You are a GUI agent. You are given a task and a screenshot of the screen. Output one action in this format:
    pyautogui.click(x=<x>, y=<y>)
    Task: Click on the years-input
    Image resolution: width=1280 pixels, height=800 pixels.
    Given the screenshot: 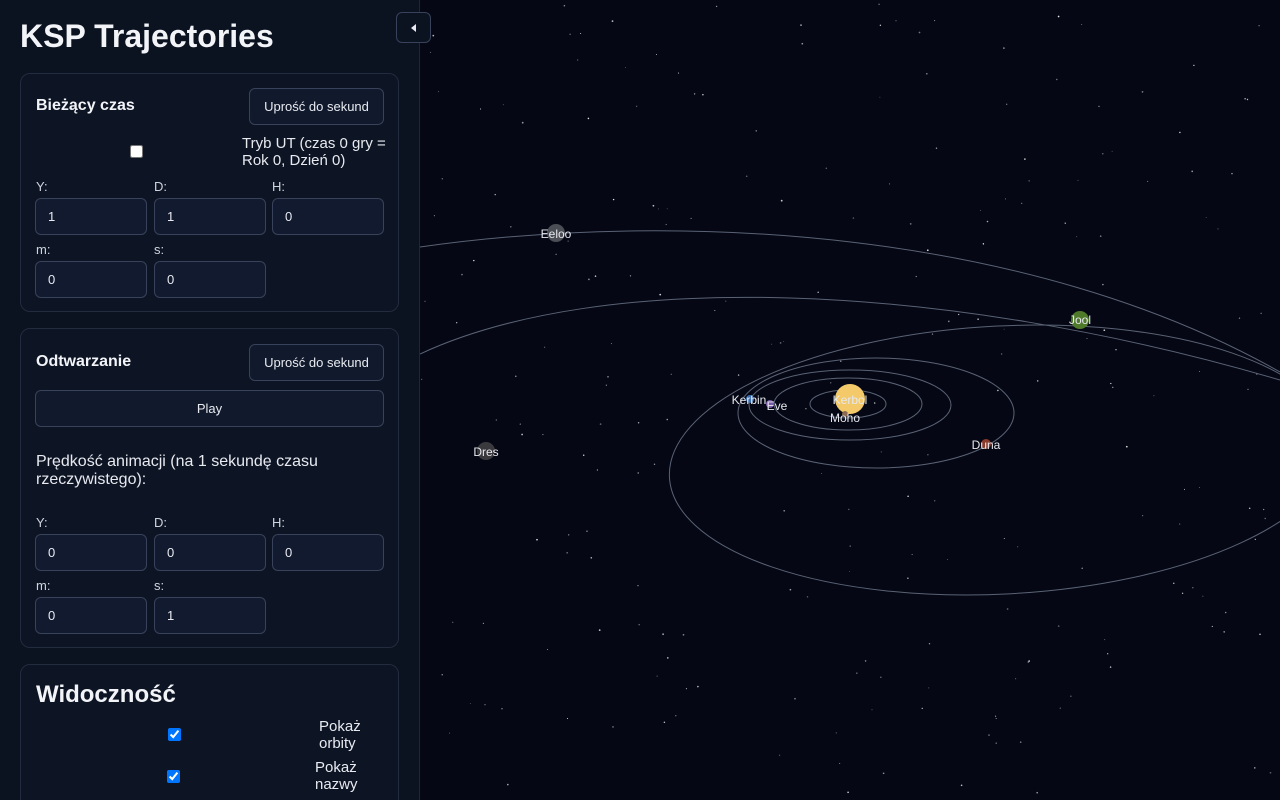 What is the action you would take?
    pyautogui.click(x=91, y=216)
    